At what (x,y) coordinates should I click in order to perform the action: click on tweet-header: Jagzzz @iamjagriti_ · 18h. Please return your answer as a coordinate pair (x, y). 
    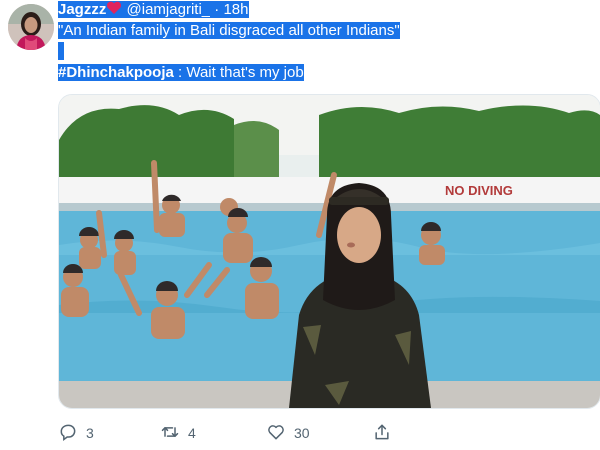
    Looking at the image, I should click on (153, 10).